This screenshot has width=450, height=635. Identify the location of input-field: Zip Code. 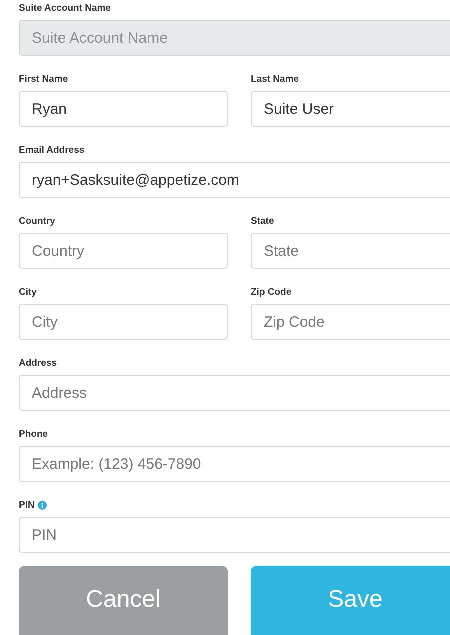
(350, 322).